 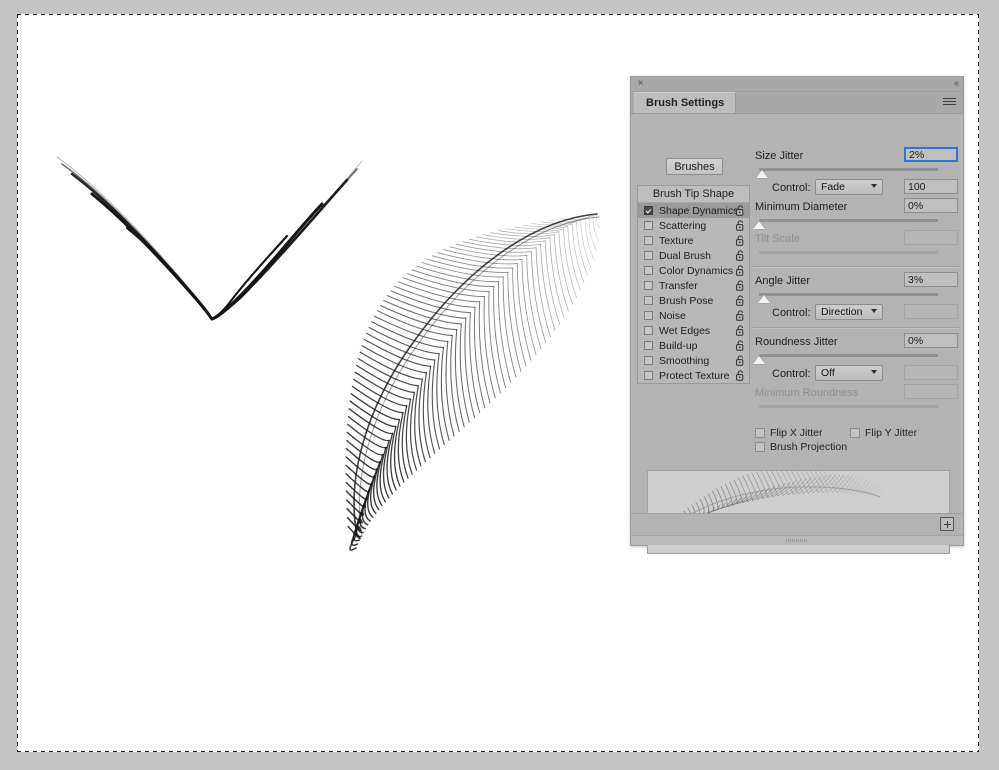 I want to click on angle-jitter-track, so click(x=848, y=294).